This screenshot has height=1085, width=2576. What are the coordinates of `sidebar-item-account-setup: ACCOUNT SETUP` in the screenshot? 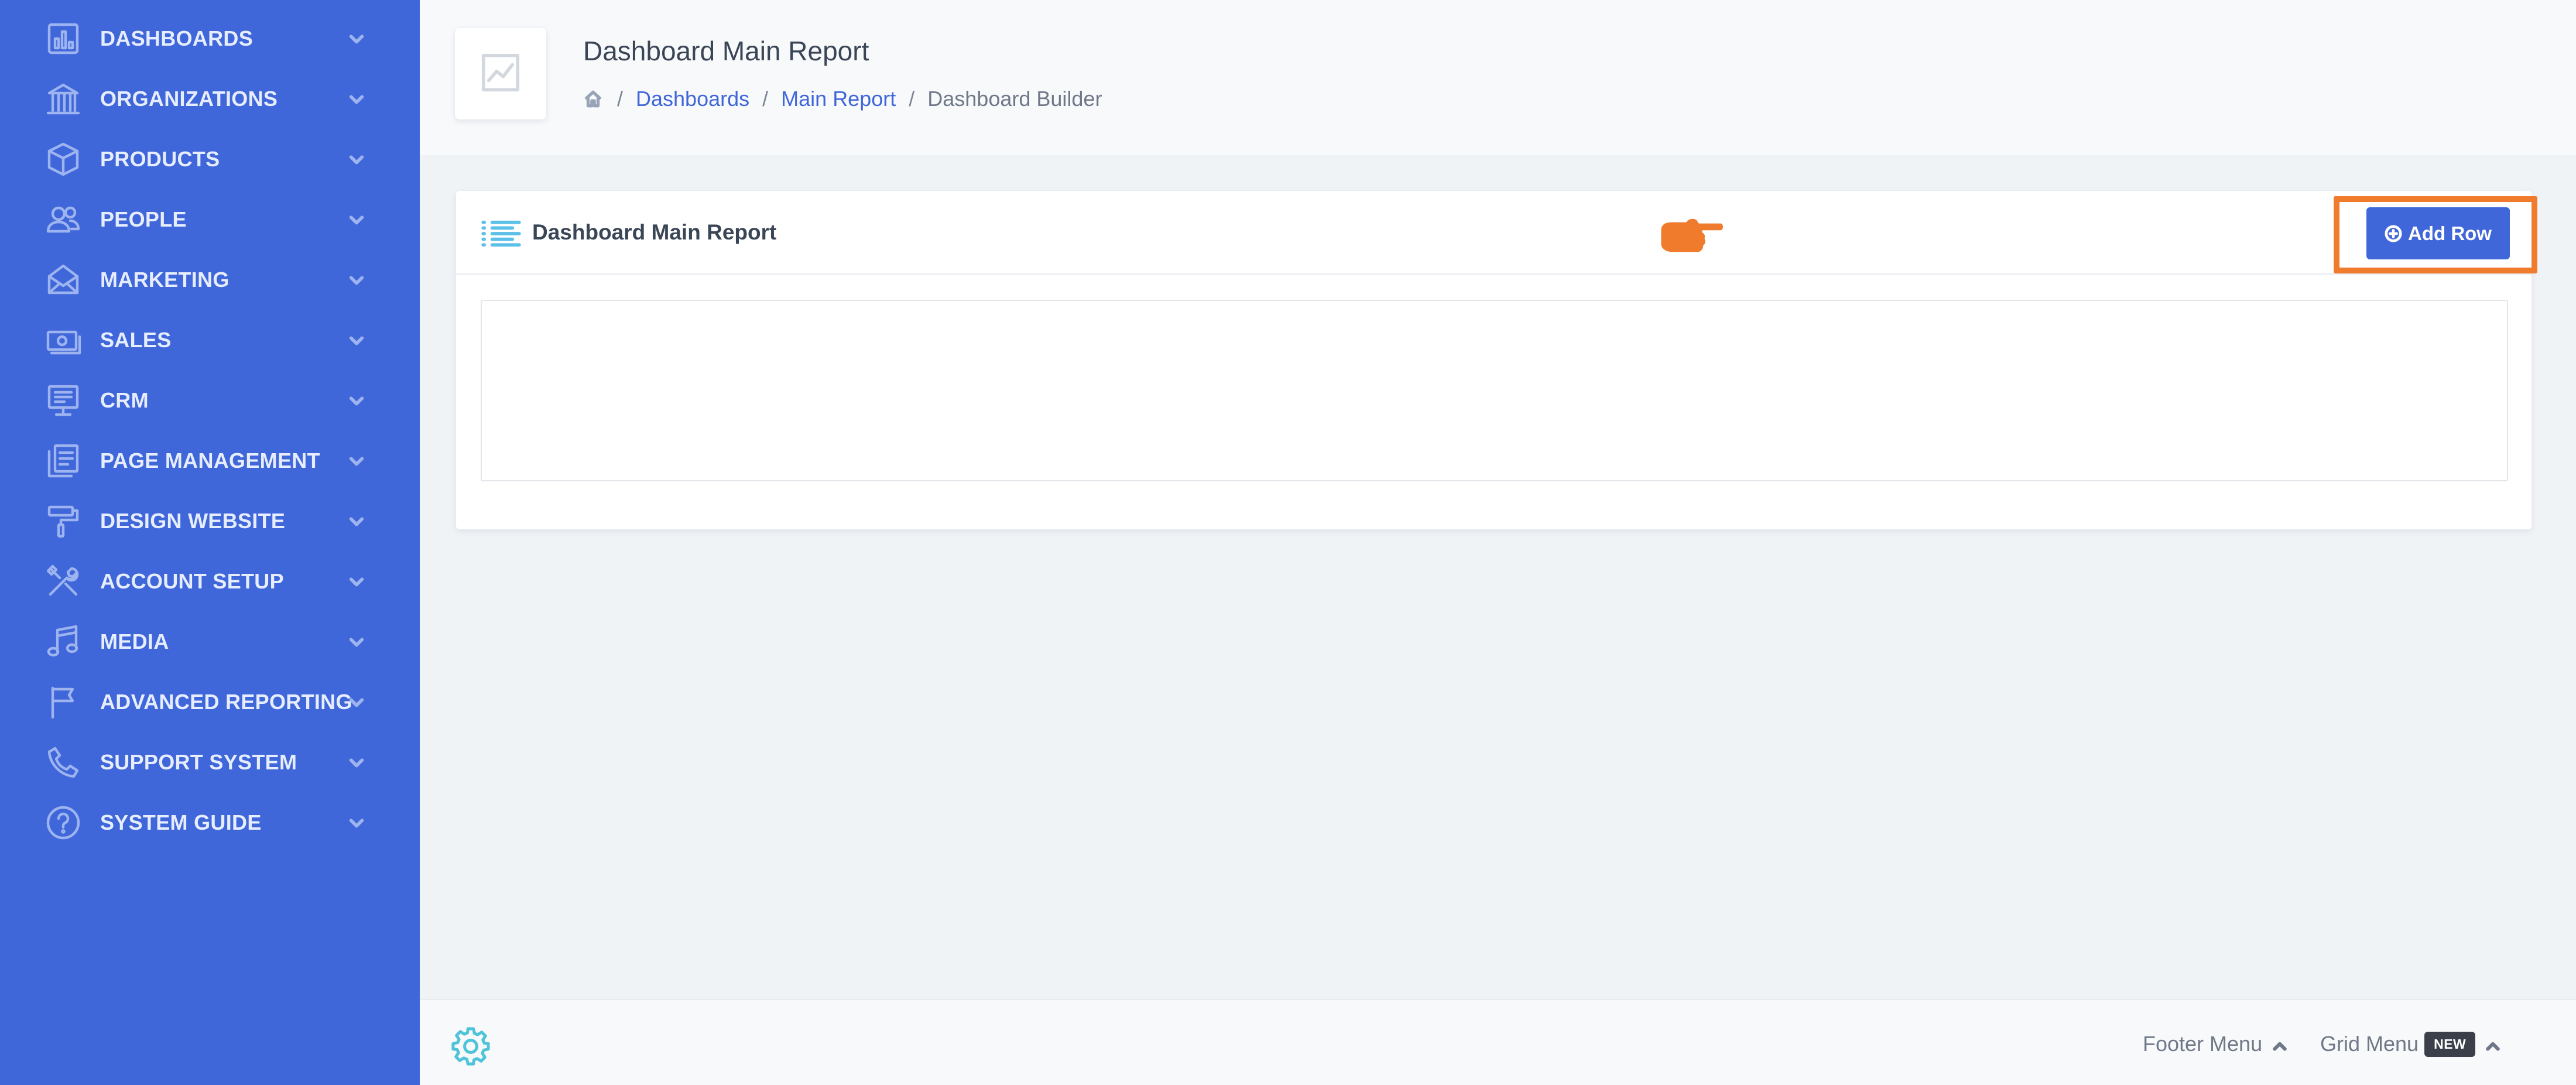 It's located at (210, 581).